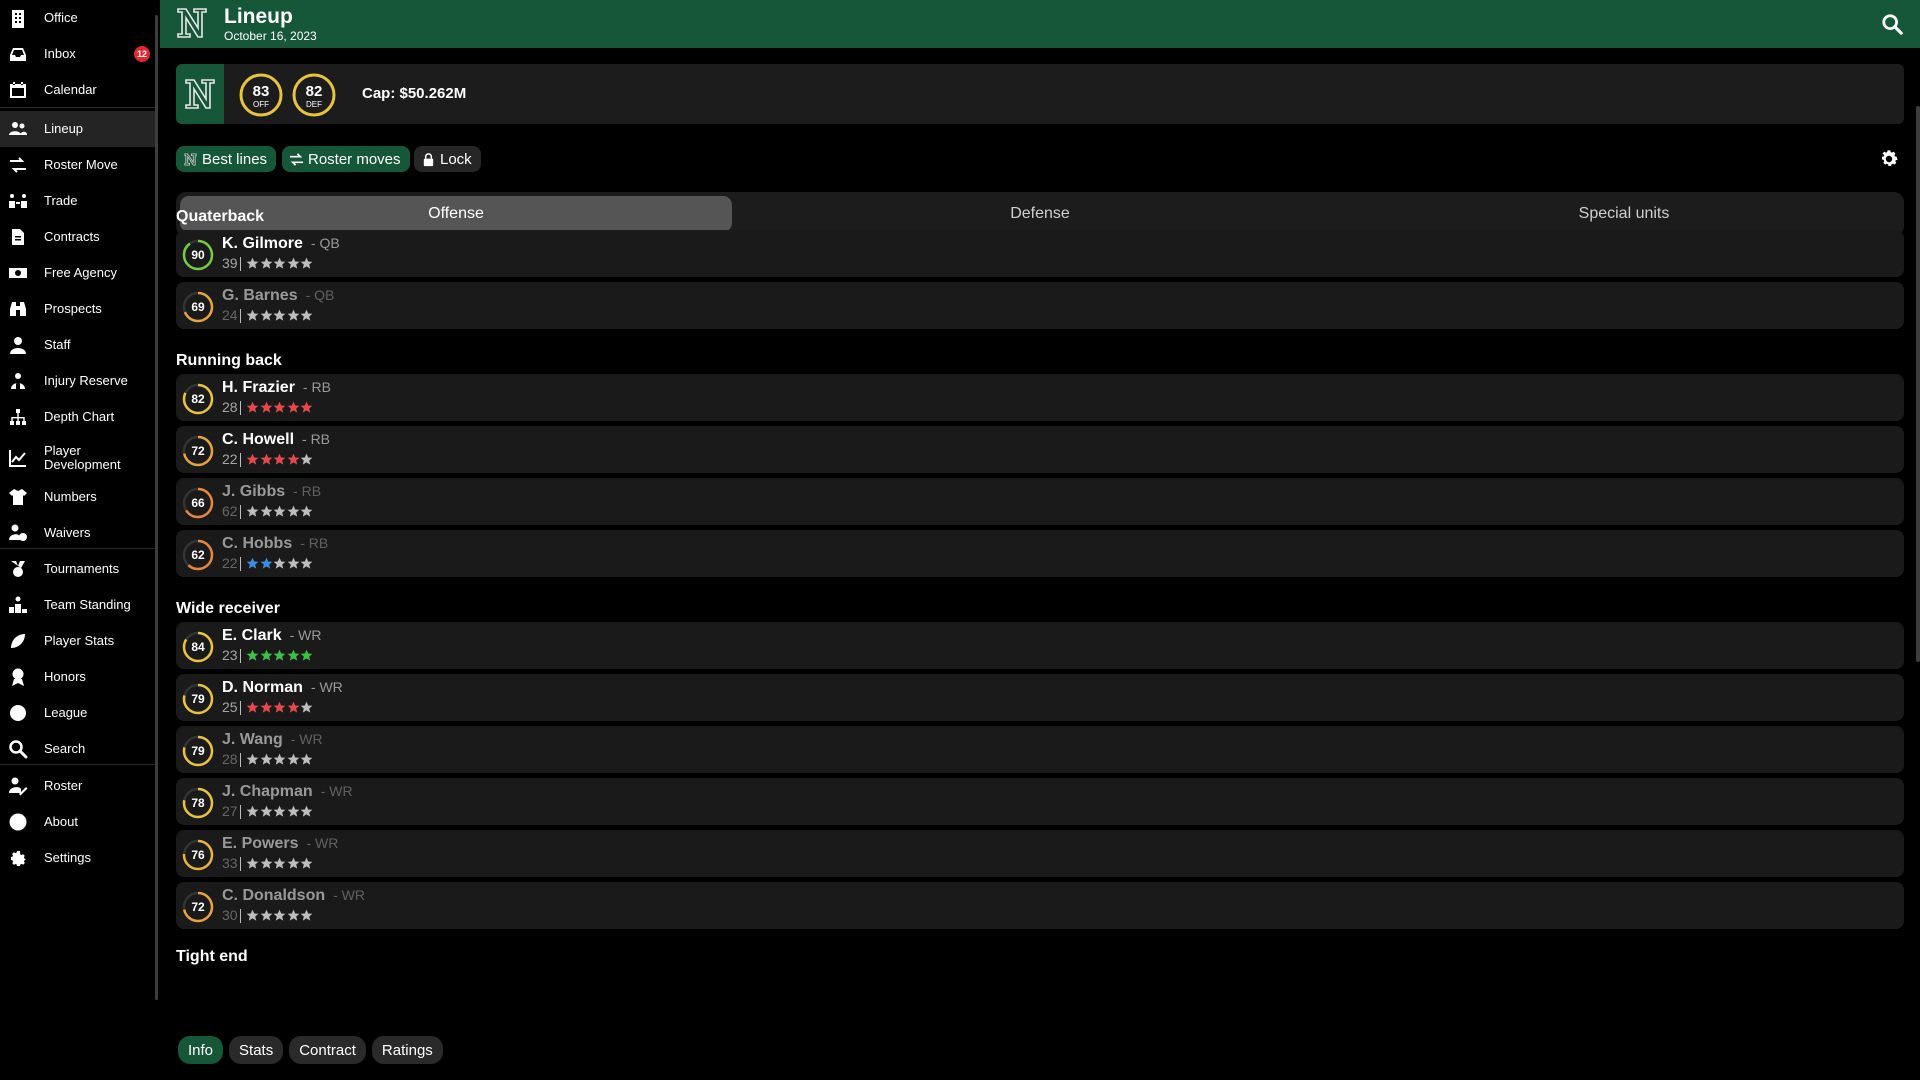 This screenshot has height=1080, width=1920. Describe the element at coordinates (77, 458) in the screenshot. I see `sidebar-item-player-development: Player Development` at that location.